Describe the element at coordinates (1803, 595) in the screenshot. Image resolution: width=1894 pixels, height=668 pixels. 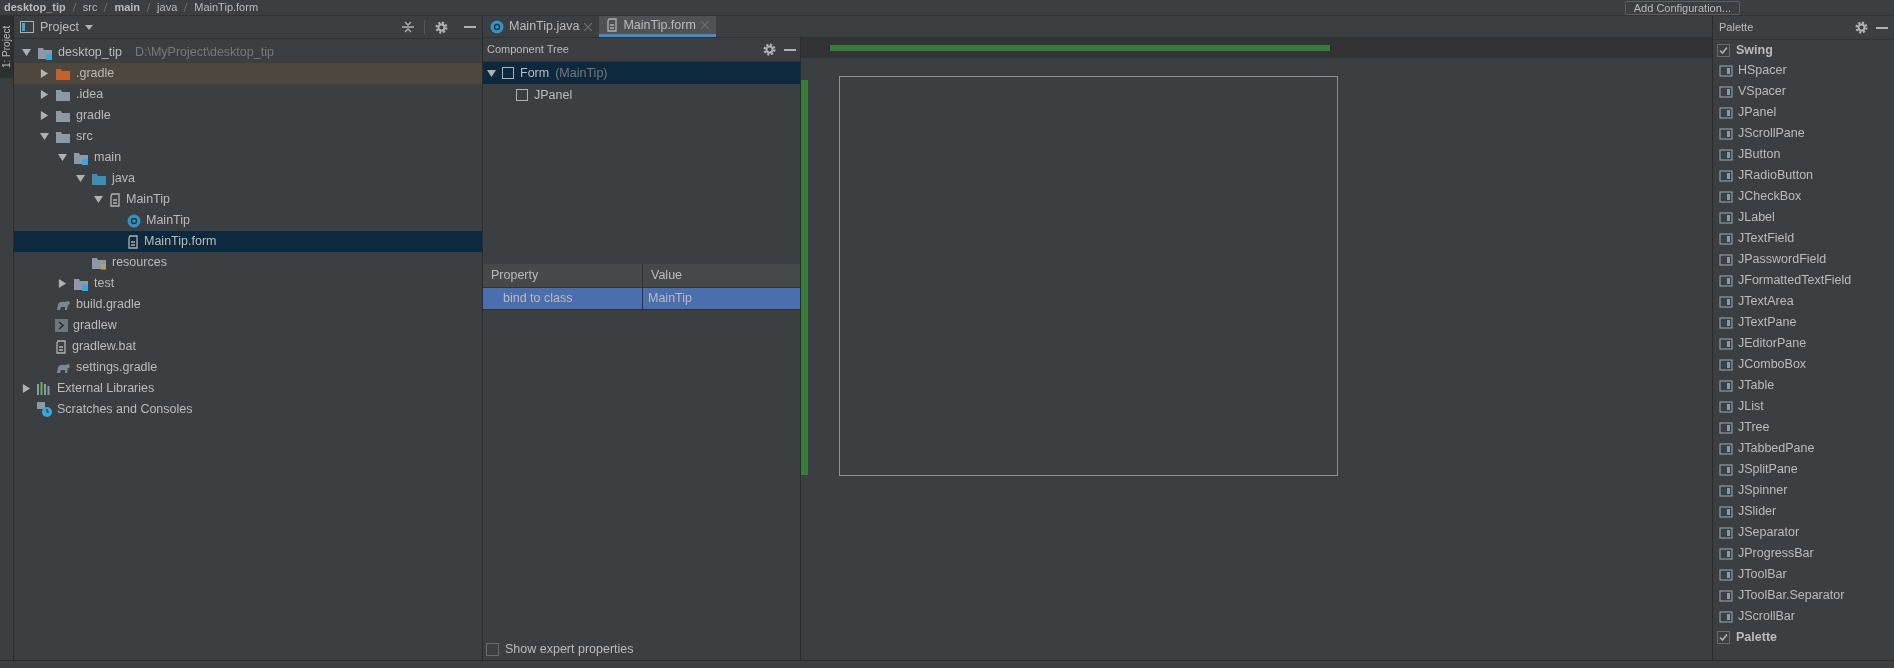
I see `palette-item: JToolBar.Separator` at that location.